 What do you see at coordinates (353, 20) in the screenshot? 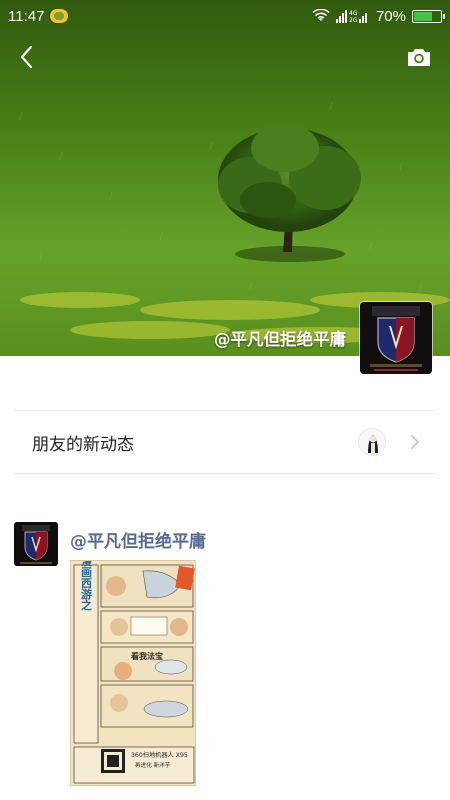
I see `svg-text: 2G` at bounding box center [353, 20].